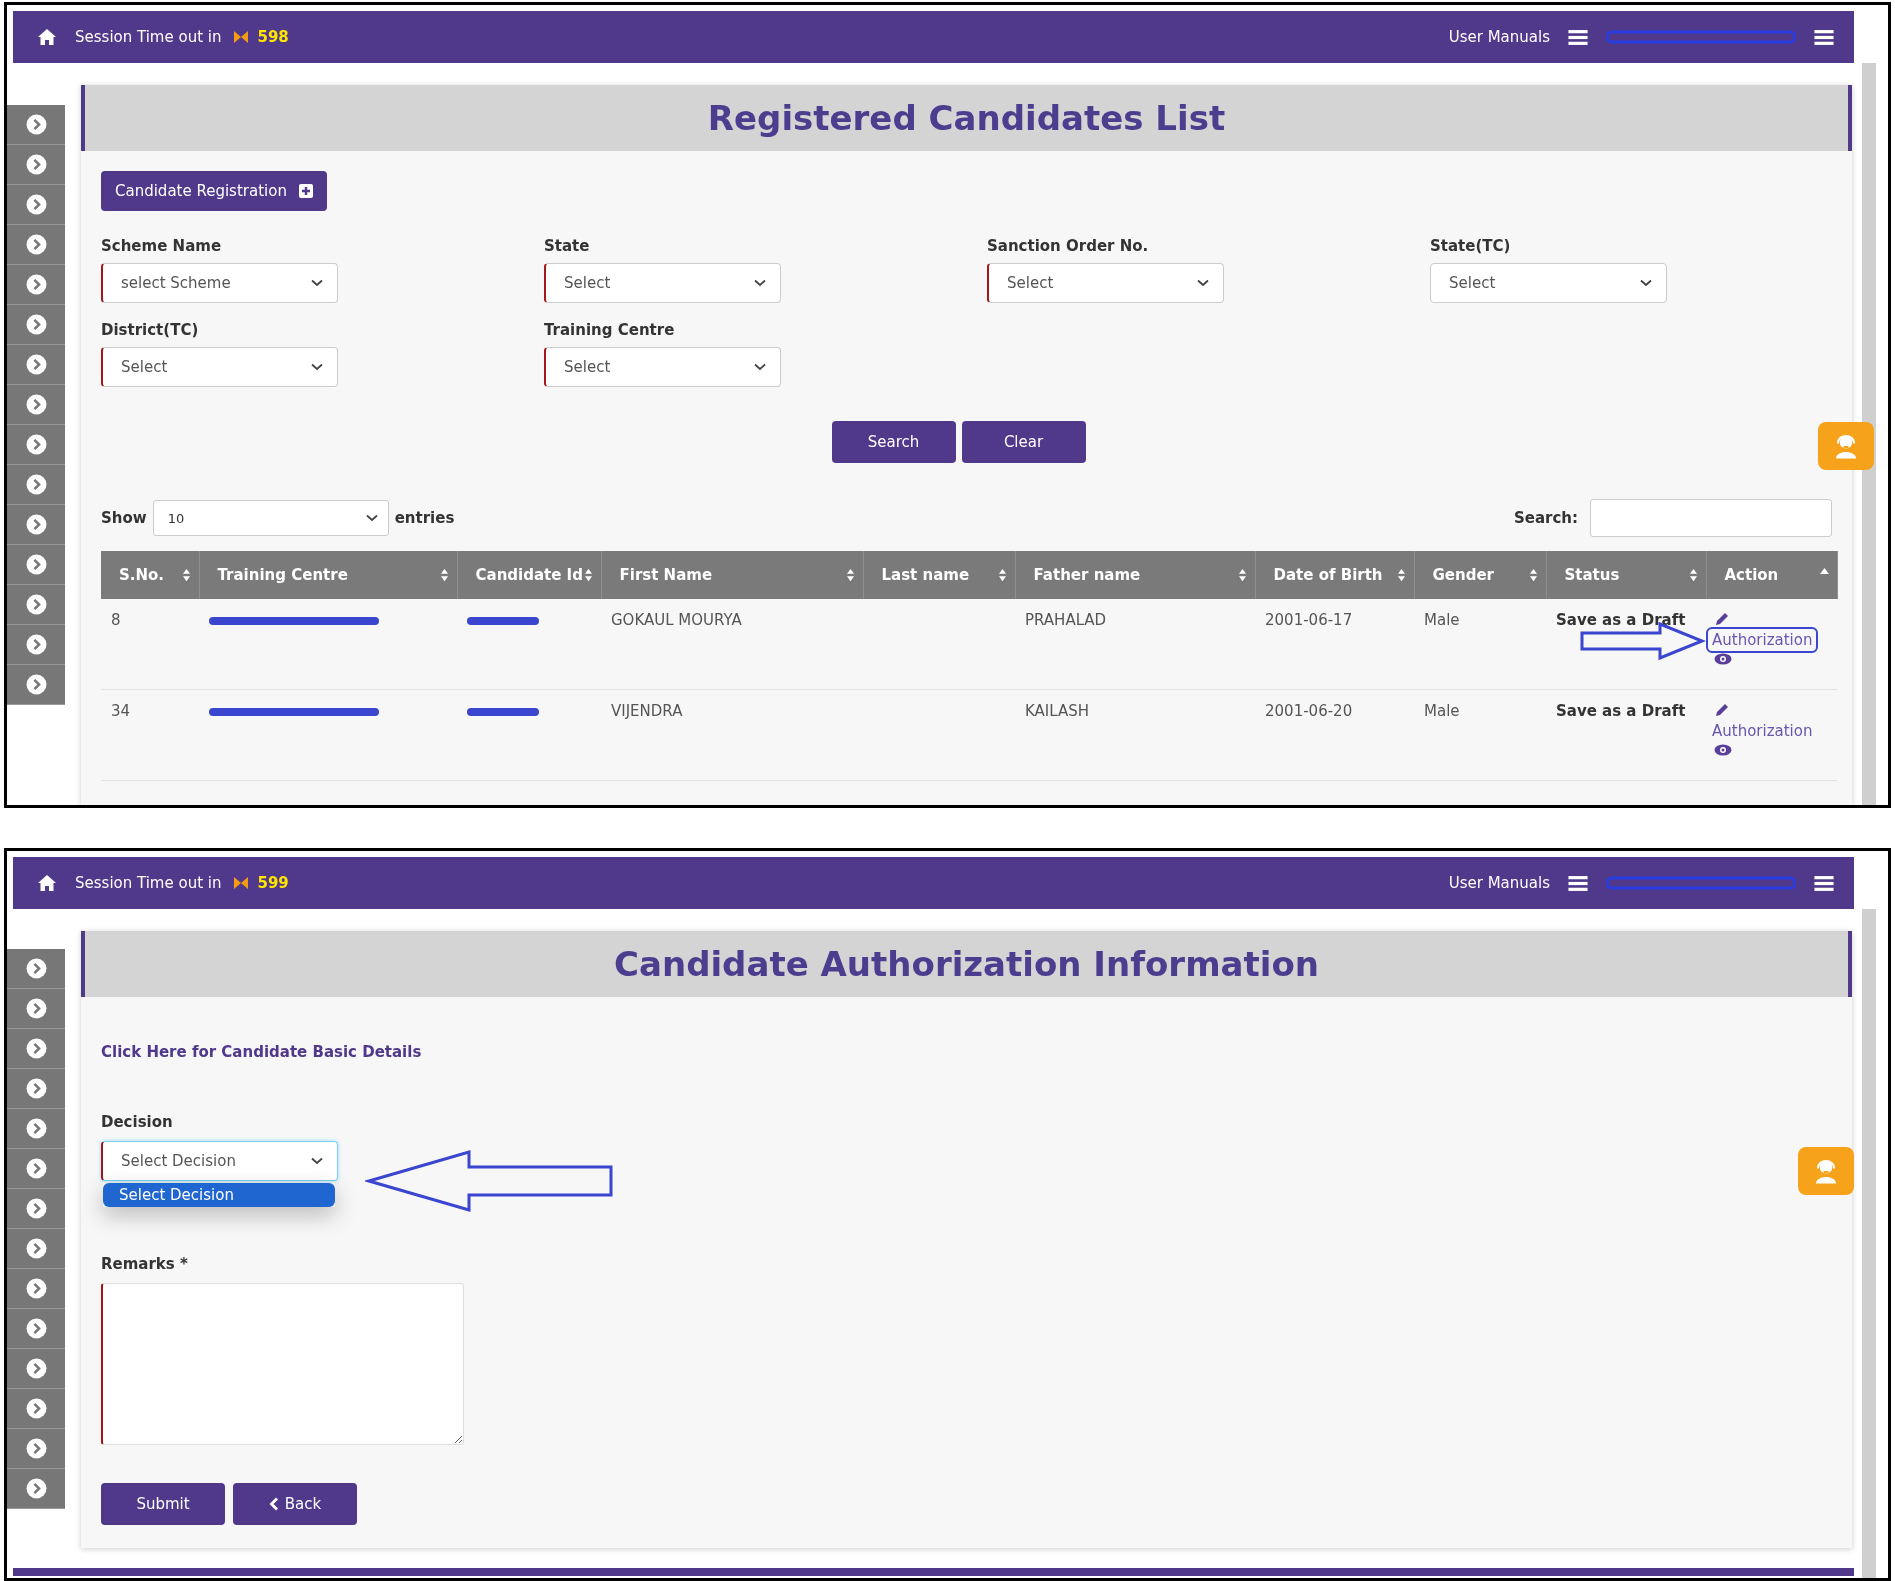 The width and height of the screenshot is (1895, 1581). I want to click on column-header: Candidate Id, so click(529, 575).